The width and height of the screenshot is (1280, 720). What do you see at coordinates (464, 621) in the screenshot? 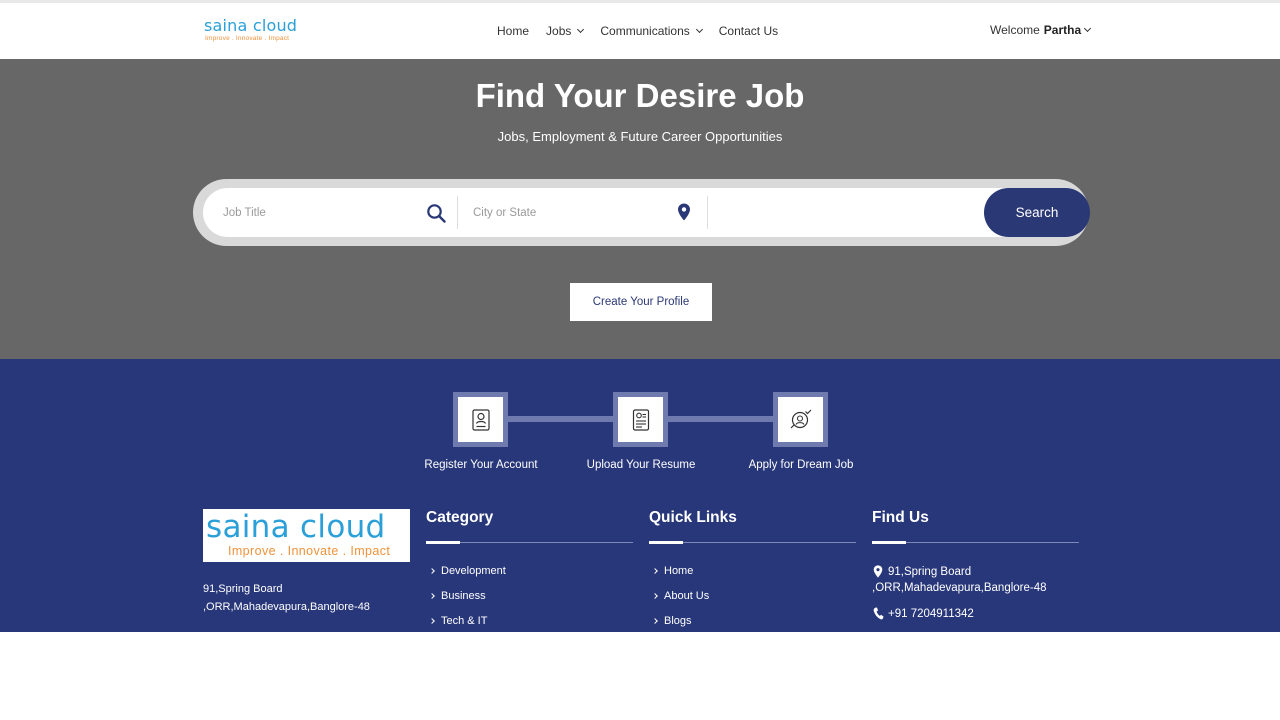
I see `link-label: Tech & IT` at bounding box center [464, 621].